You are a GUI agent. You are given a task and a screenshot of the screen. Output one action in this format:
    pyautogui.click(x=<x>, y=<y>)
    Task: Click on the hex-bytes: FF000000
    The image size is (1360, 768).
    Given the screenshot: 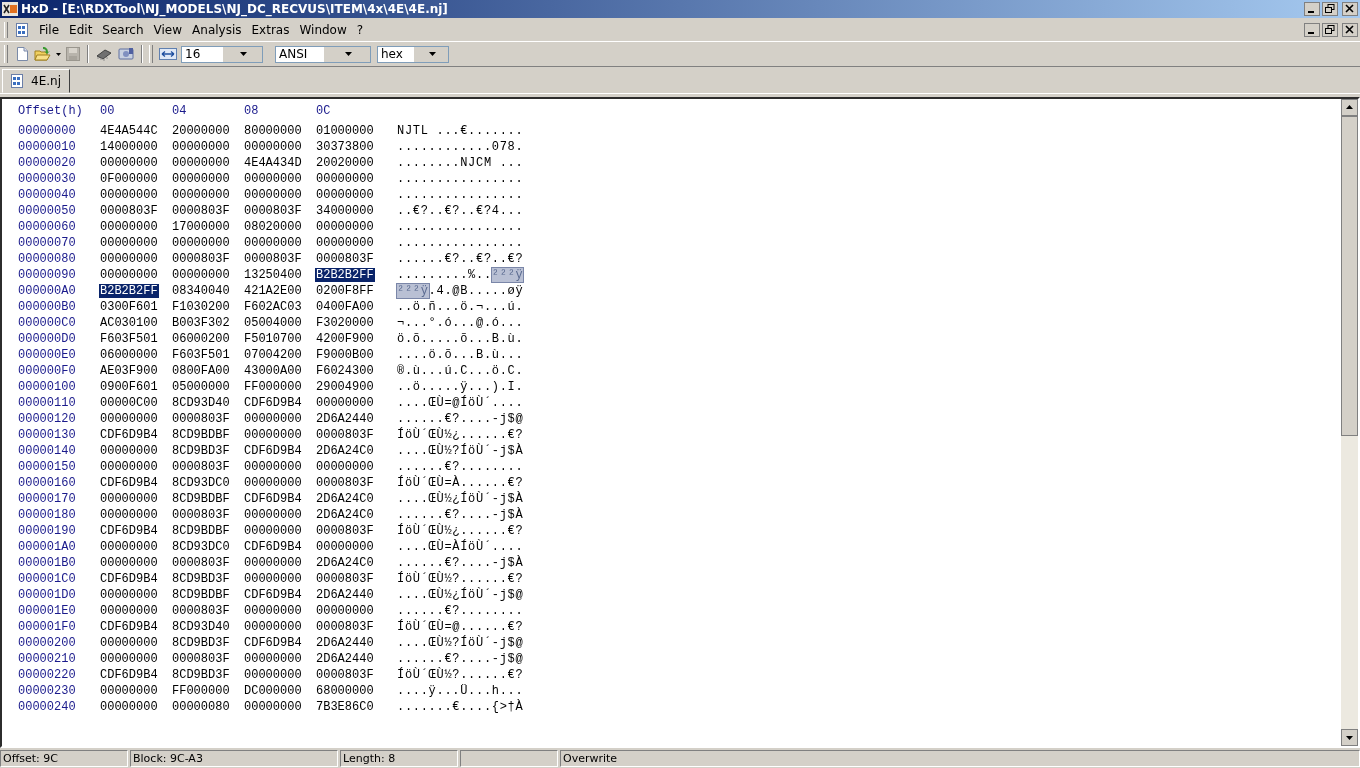 What is the action you would take?
    pyautogui.click(x=201, y=691)
    